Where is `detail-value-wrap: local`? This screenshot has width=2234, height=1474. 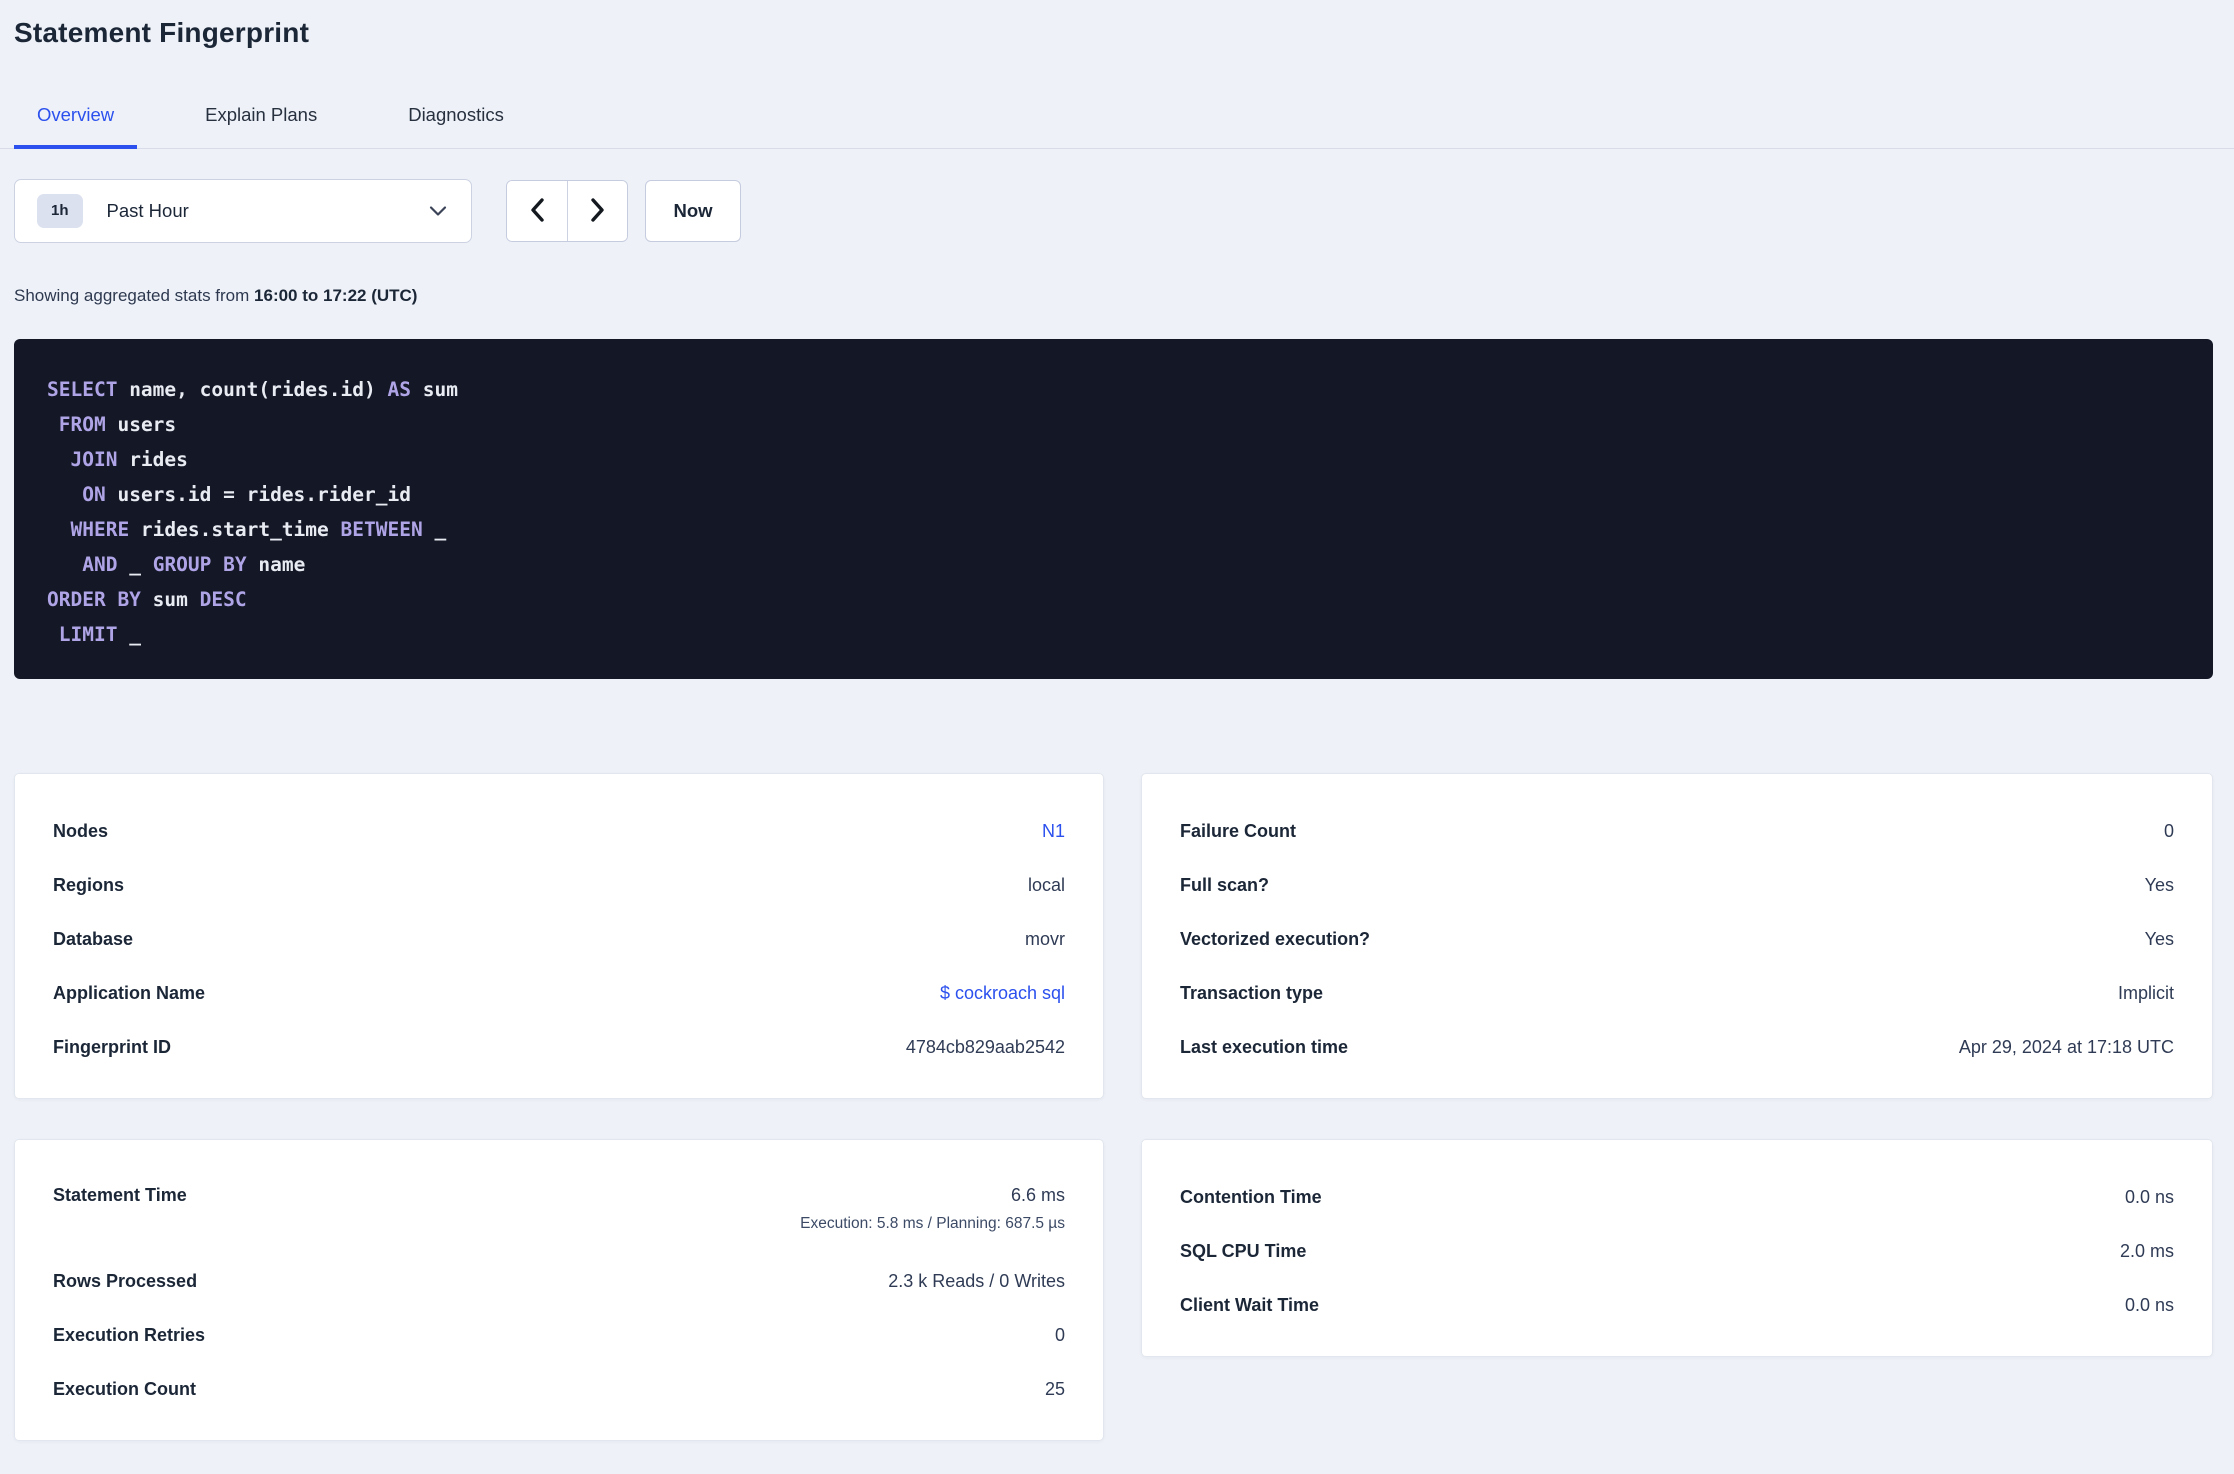
detail-value-wrap: local is located at coordinates (1046, 885).